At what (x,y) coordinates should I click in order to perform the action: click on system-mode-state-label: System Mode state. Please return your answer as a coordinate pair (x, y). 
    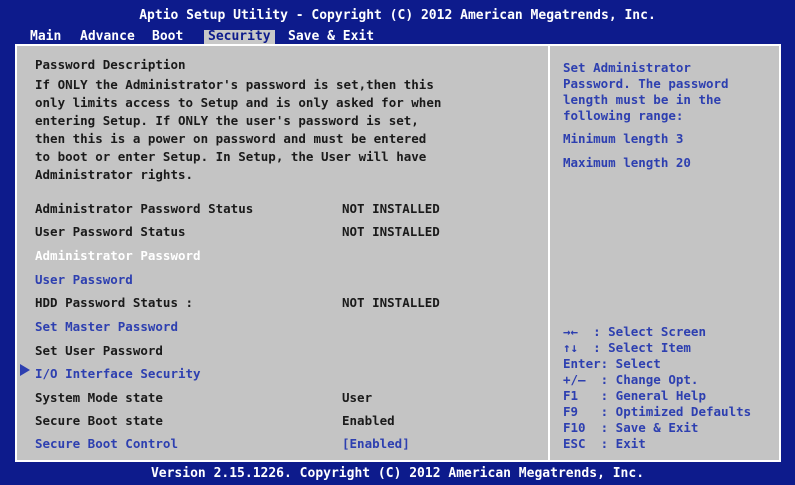
    Looking at the image, I should click on (99, 397).